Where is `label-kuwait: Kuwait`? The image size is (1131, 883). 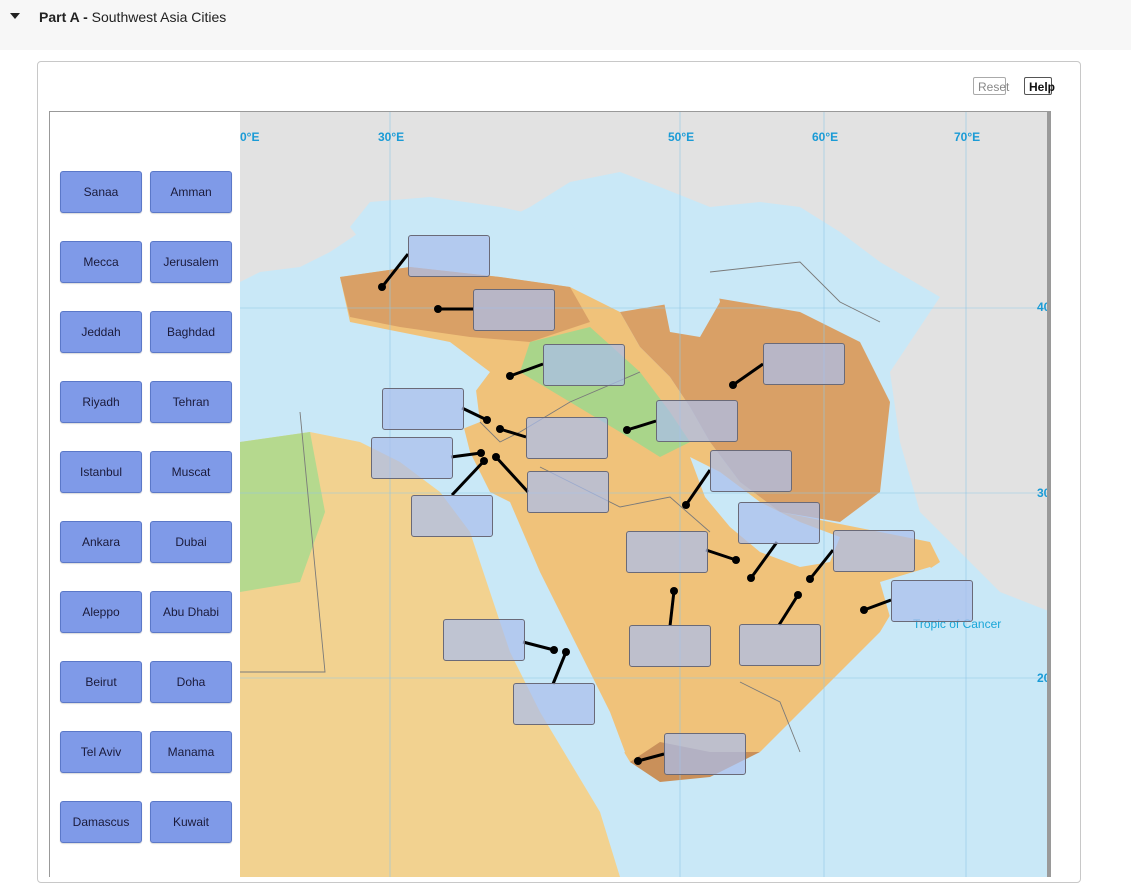 label-kuwait: Kuwait is located at coordinates (191, 822).